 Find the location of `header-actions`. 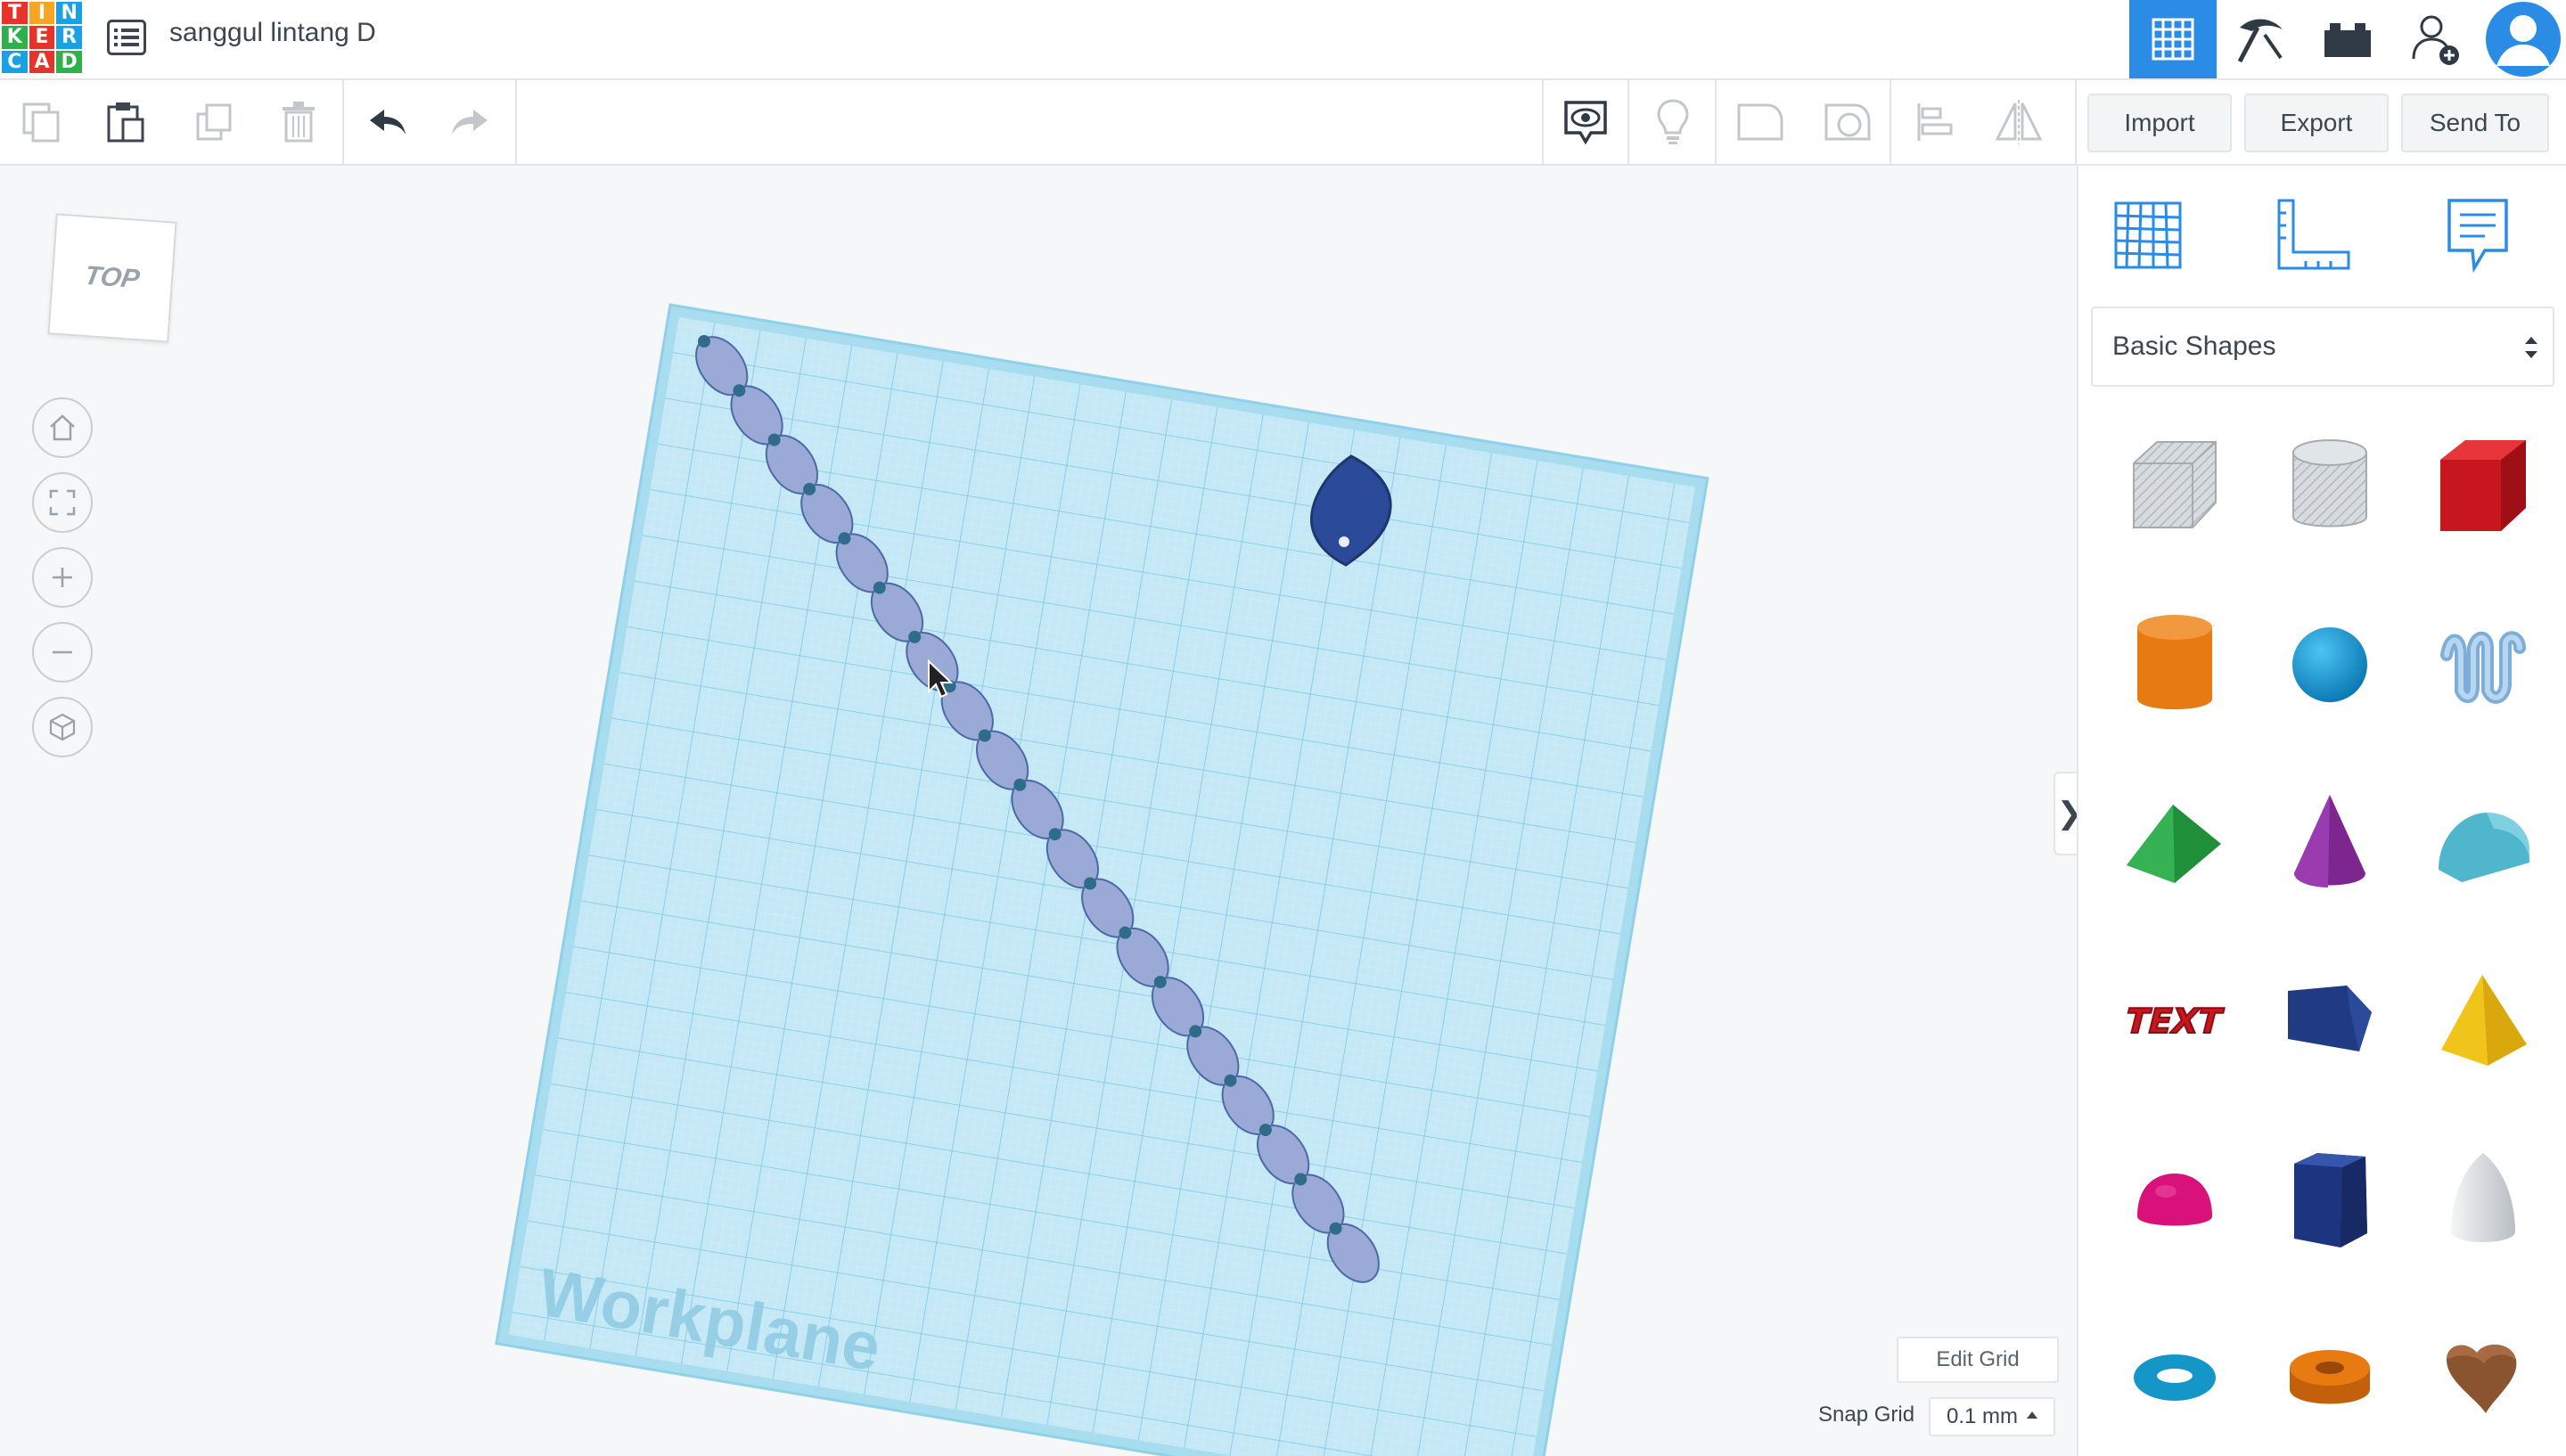

header-actions is located at coordinates (2347, 39).